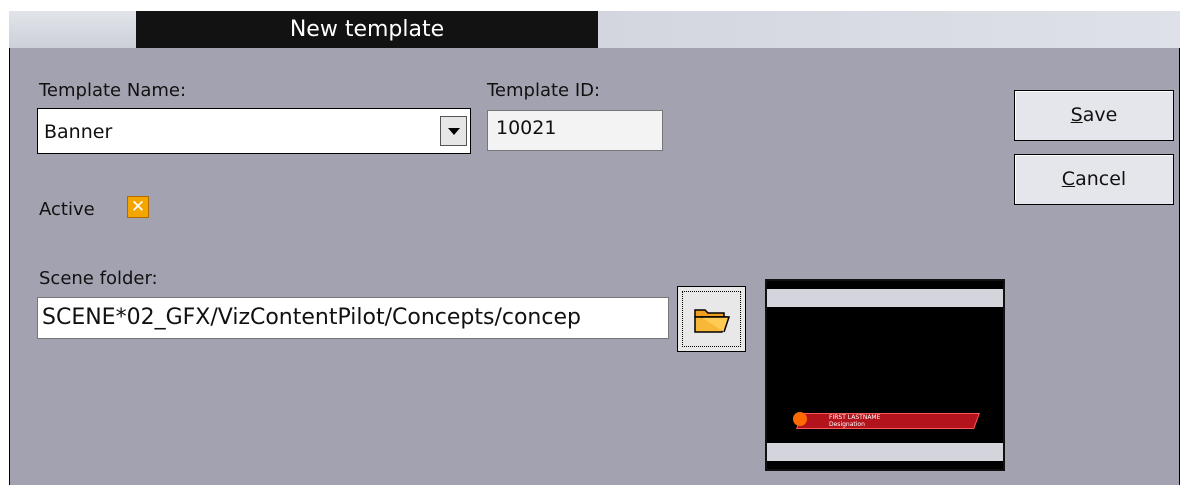  I want to click on preview-bottom-bar, so click(885, 452).